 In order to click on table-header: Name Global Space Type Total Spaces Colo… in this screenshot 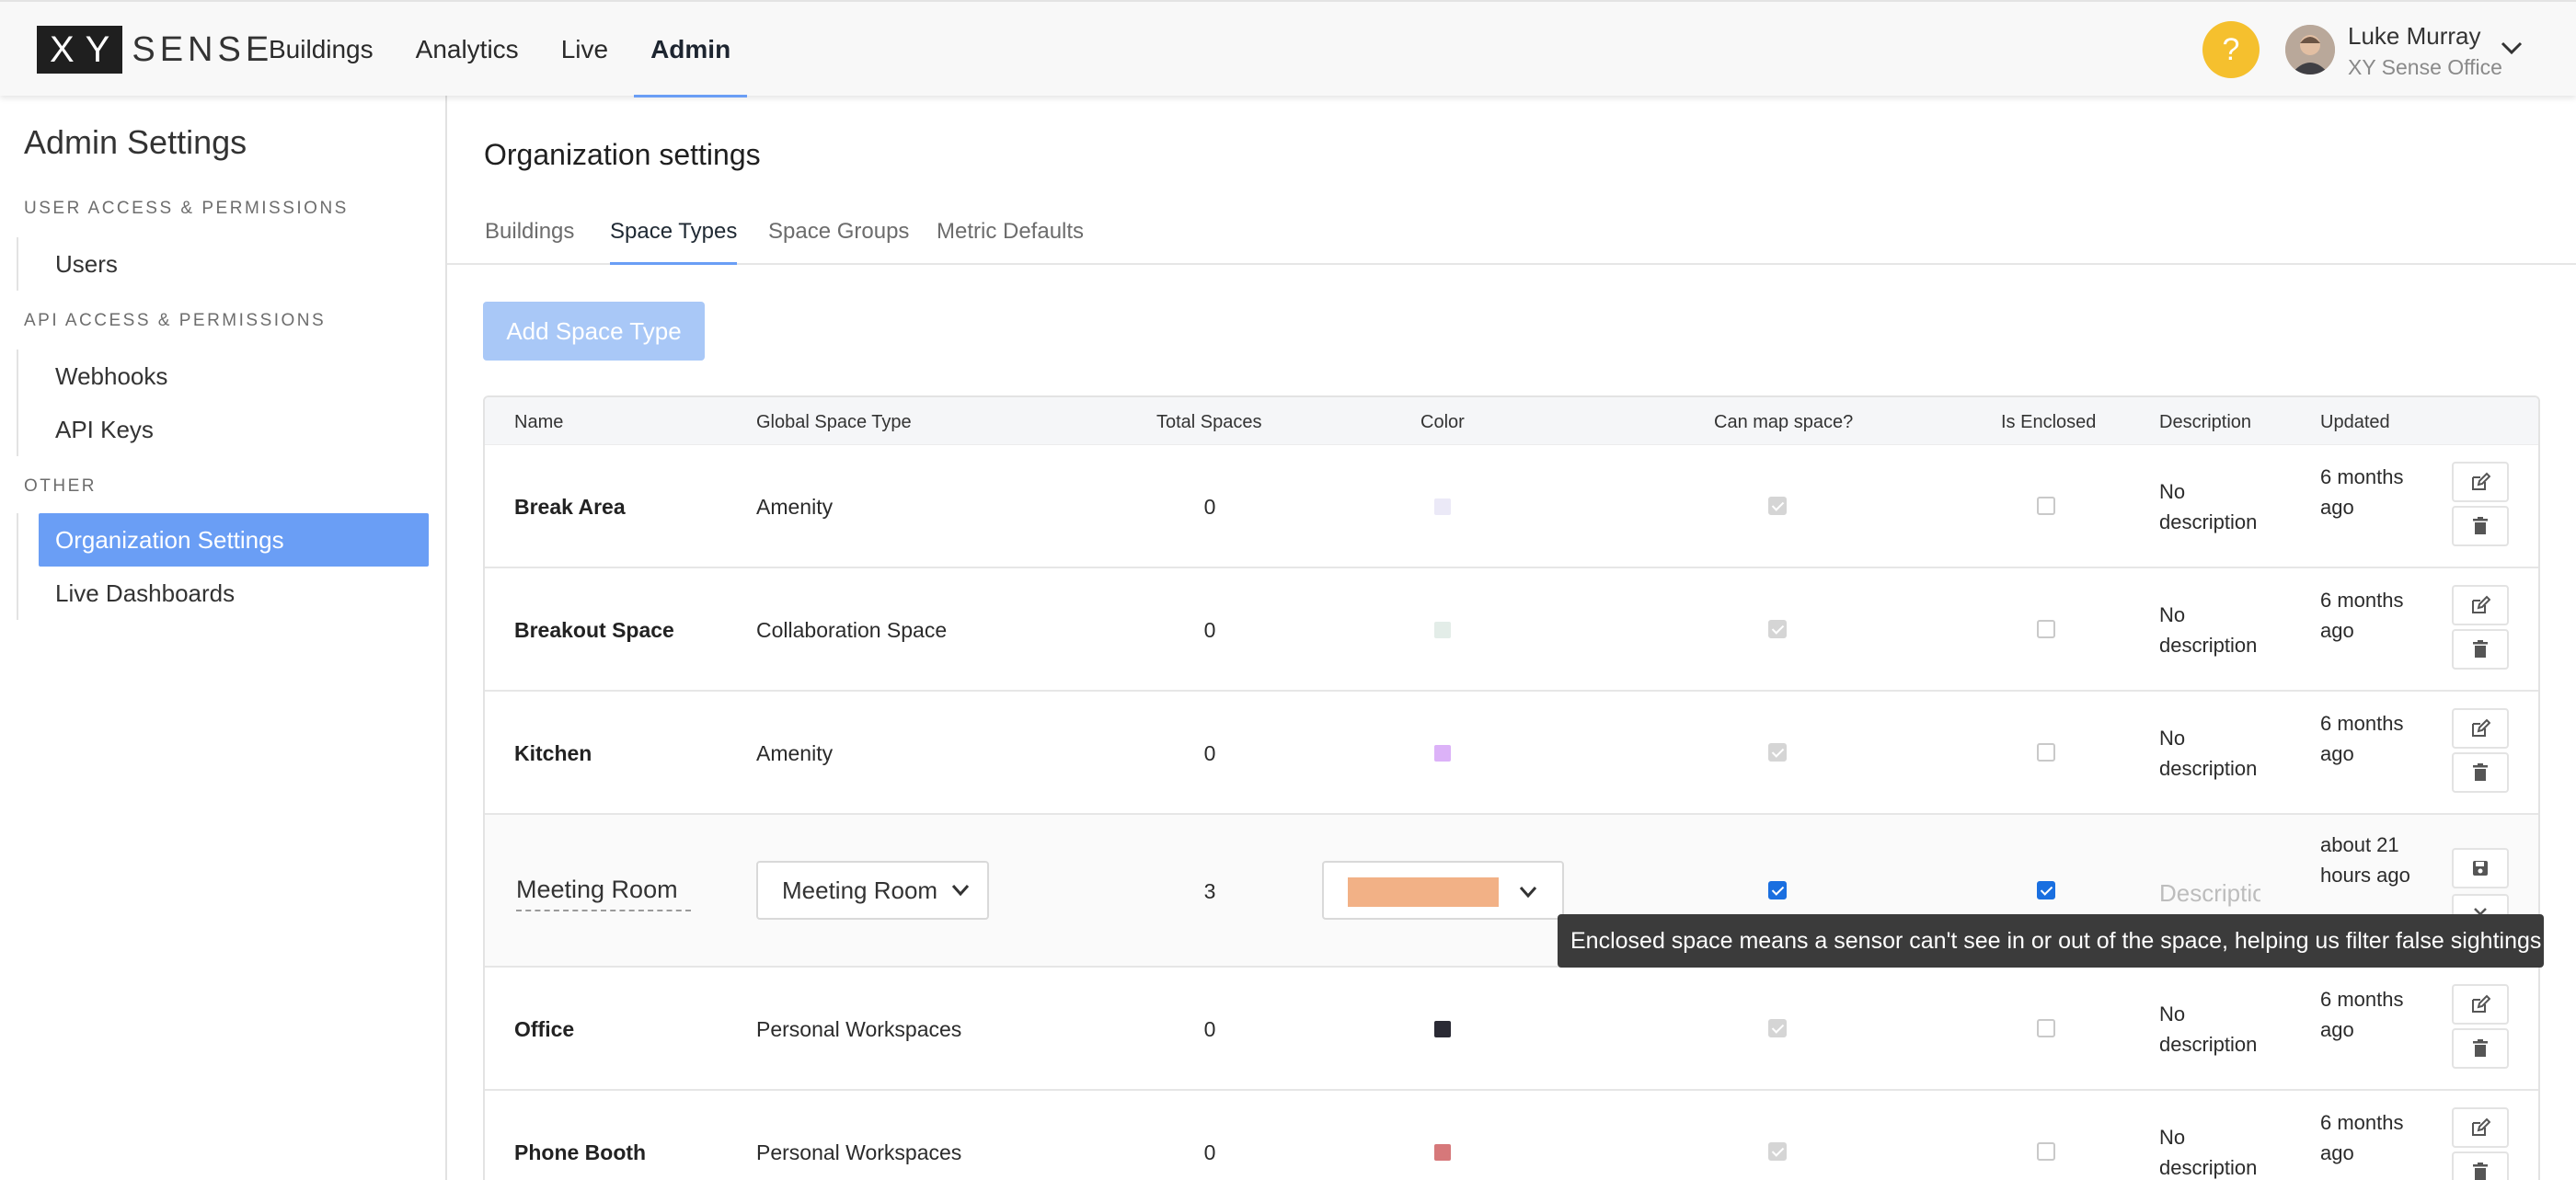, I will do `click(1511, 421)`.